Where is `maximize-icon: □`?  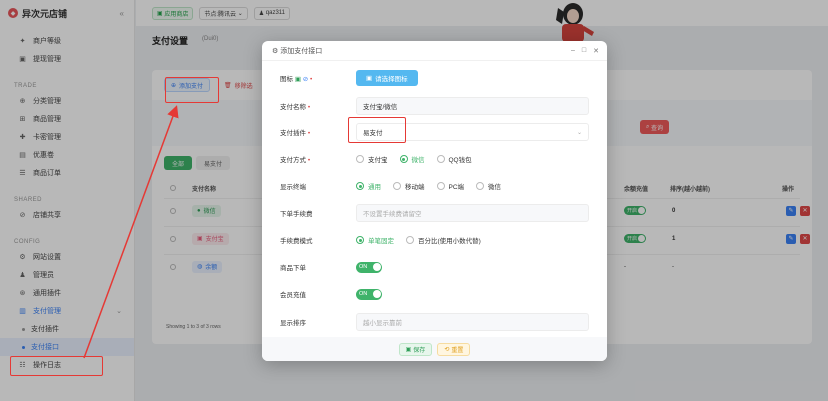
maximize-icon: □ is located at coordinates (584, 51).